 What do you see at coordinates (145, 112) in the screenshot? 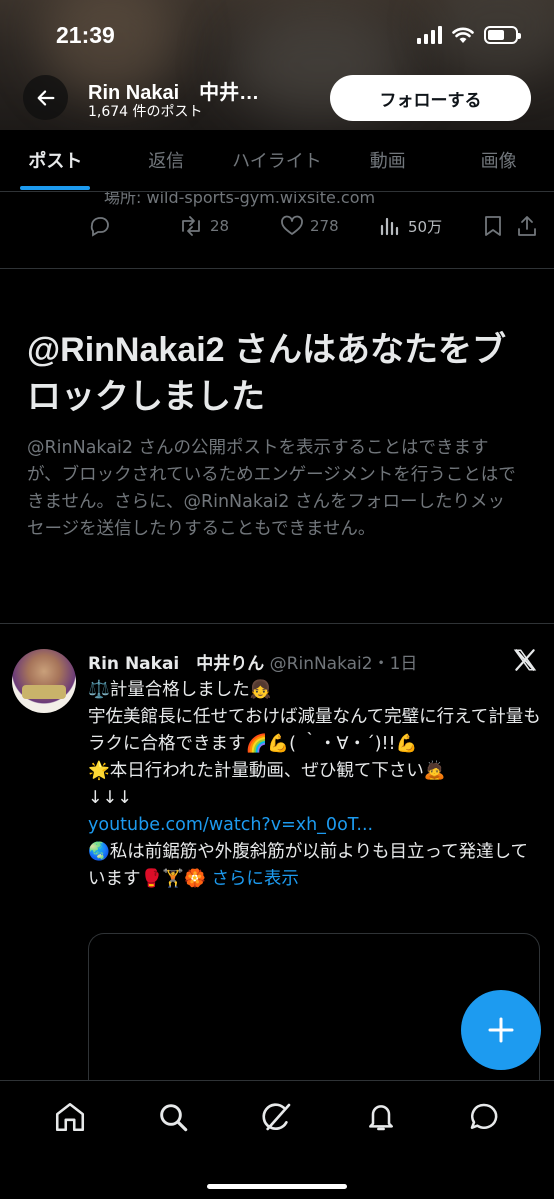
I see `post-count: 1,674 件のポスト` at bounding box center [145, 112].